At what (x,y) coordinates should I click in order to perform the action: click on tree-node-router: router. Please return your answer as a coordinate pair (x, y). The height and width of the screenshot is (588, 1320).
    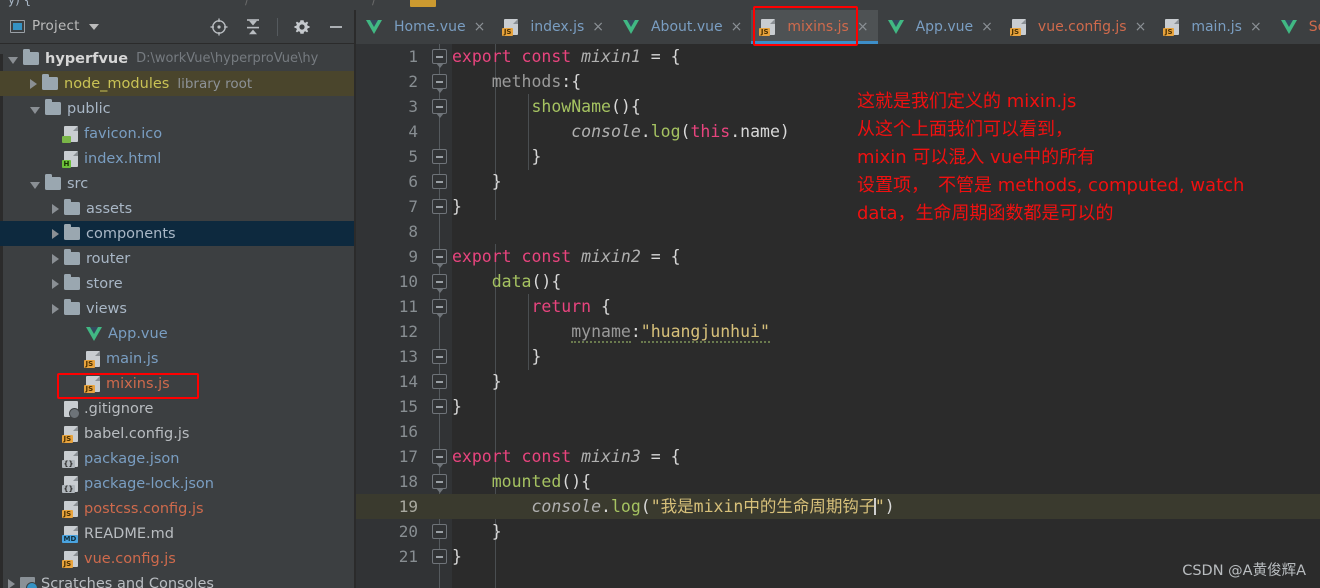
    Looking at the image, I should click on (177, 258).